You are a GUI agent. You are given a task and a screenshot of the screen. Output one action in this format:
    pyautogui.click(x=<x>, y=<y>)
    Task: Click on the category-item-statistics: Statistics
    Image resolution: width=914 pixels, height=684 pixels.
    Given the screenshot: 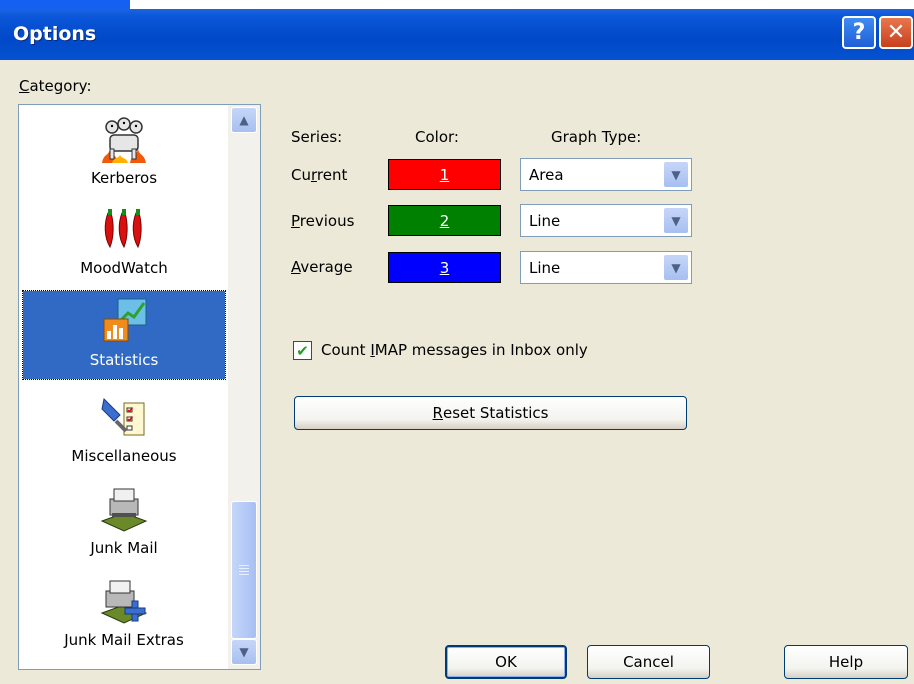 What is the action you would take?
    pyautogui.click(x=124, y=335)
    